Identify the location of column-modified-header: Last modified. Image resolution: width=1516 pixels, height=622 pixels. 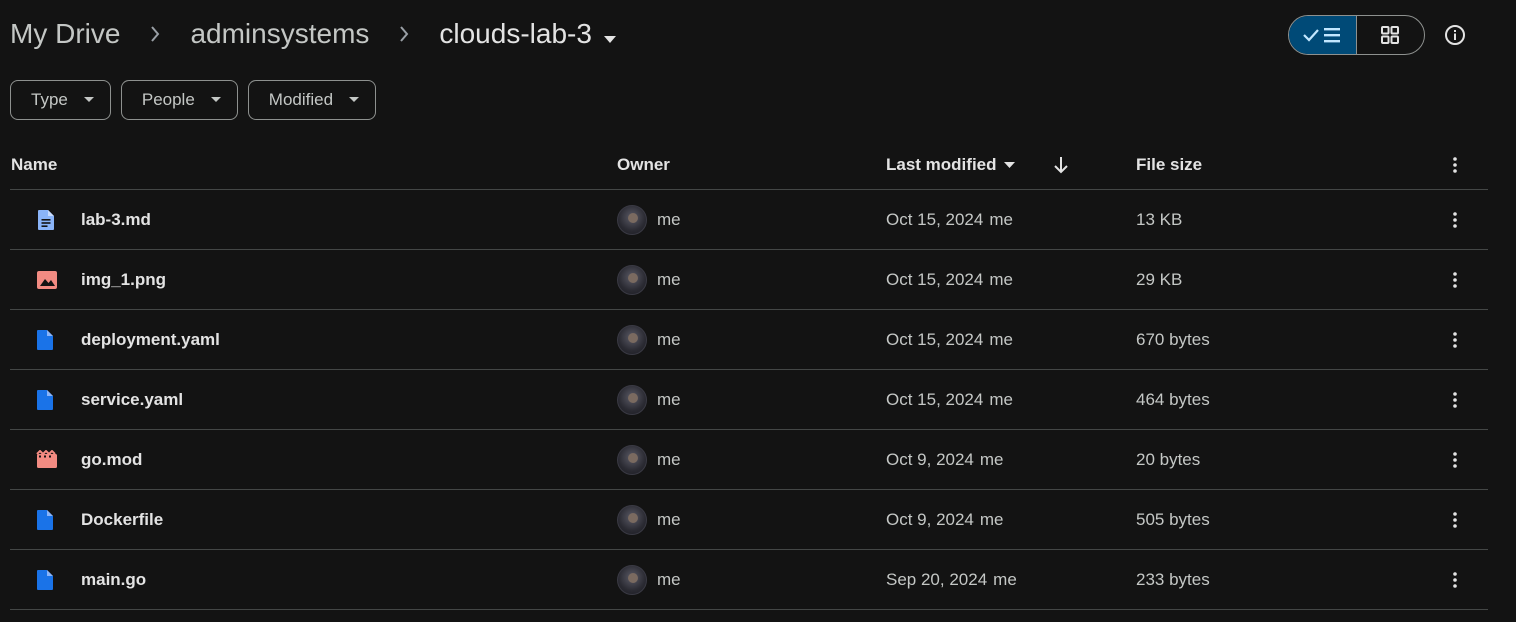
(950, 165).